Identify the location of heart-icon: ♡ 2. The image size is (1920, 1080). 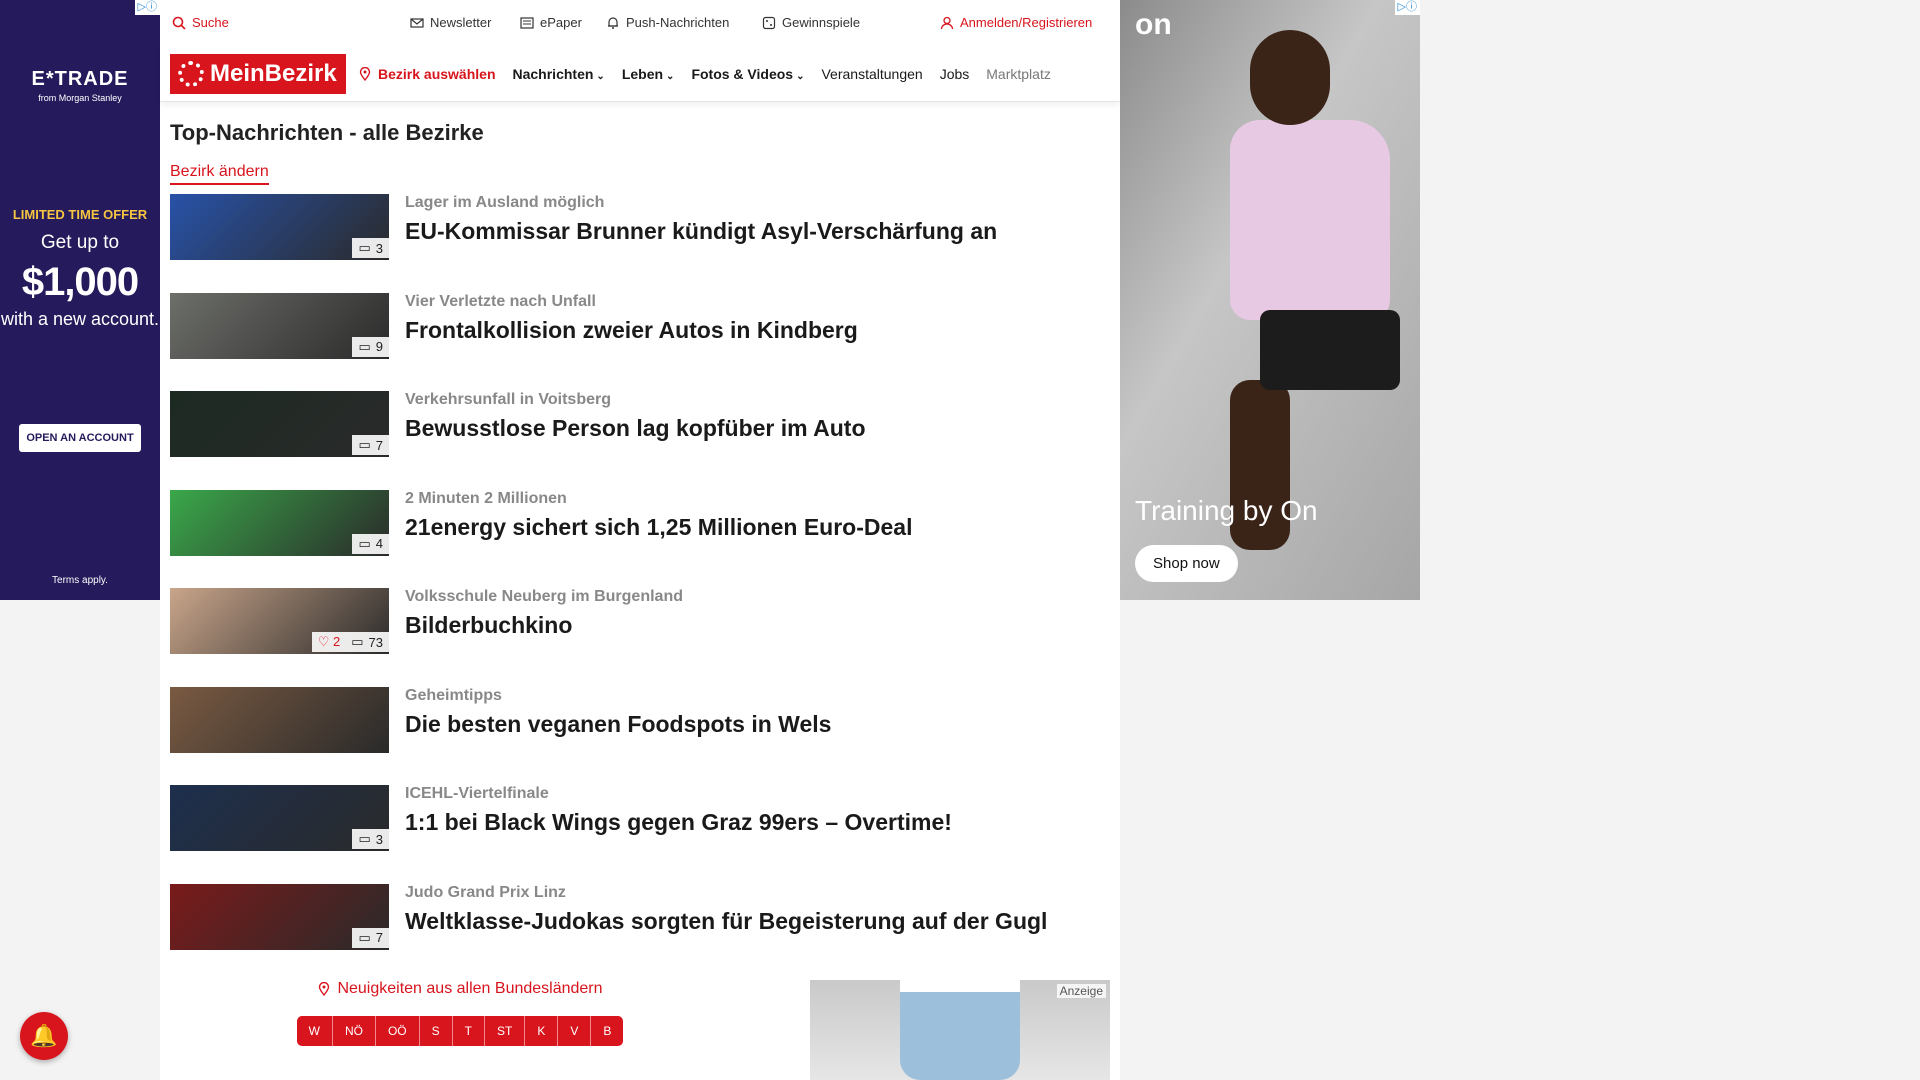
(329, 641).